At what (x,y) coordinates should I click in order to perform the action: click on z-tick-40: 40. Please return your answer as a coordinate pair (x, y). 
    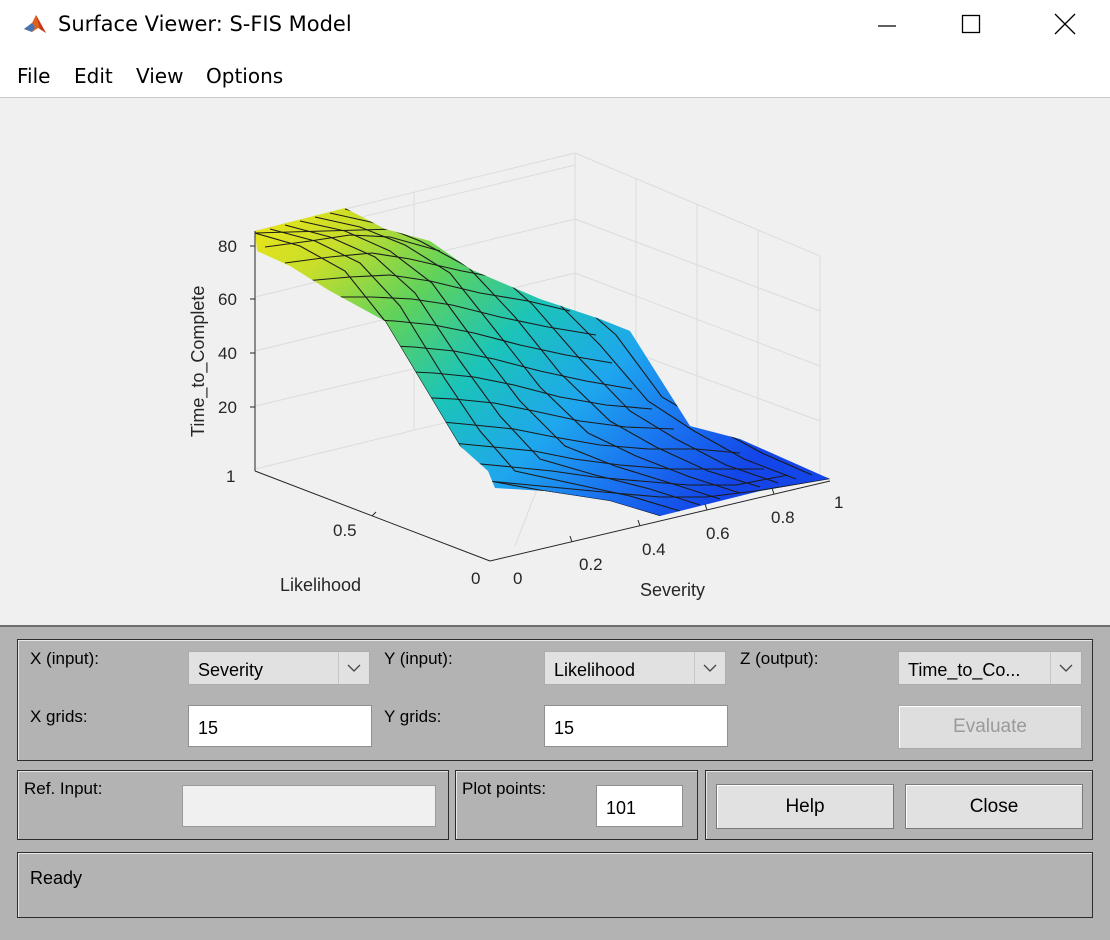
    Looking at the image, I should click on (227, 353).